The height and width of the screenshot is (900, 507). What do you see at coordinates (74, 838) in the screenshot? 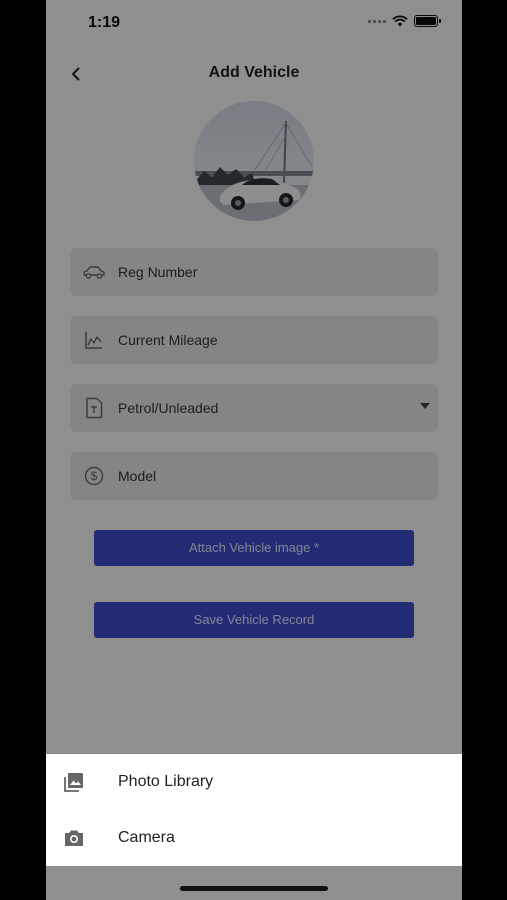
I see `camera-icon` at bounding box center [74, 838].